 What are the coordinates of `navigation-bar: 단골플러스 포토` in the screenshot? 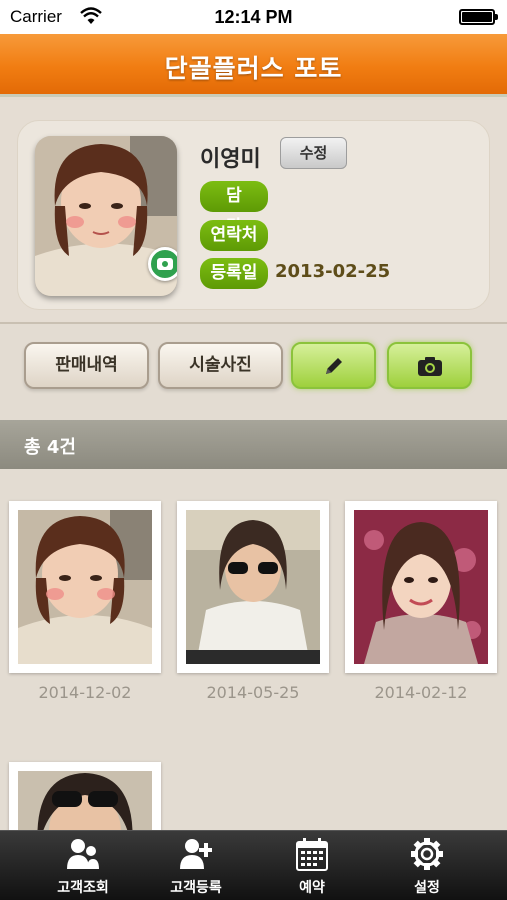 It's located at (253, 65).